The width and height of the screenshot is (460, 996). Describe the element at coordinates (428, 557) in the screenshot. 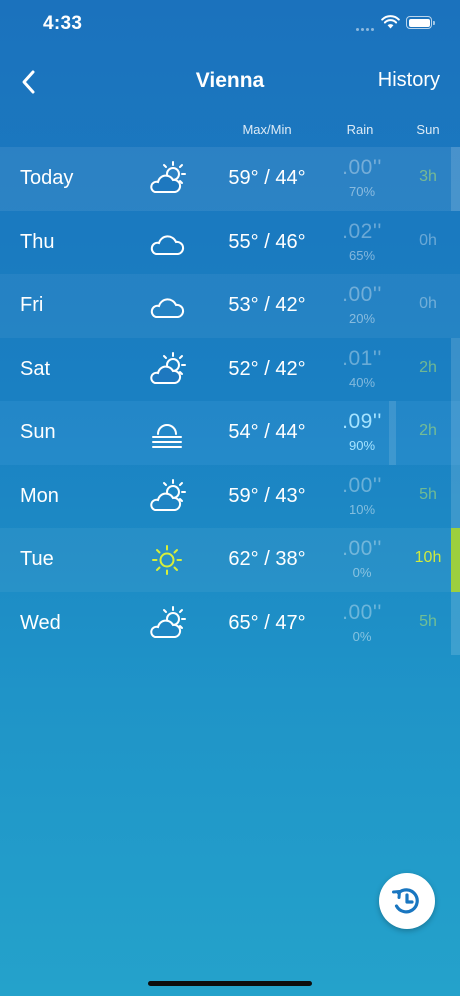

I see `sun-hours: 10h` at that location.